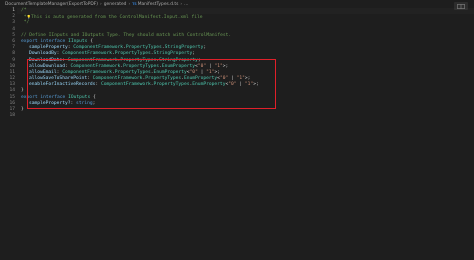  Describe the element at coordinates (158, 4) in the screenshot. I see `breadcrumb-item-file: ManifestTypes.d.ts` at that location.